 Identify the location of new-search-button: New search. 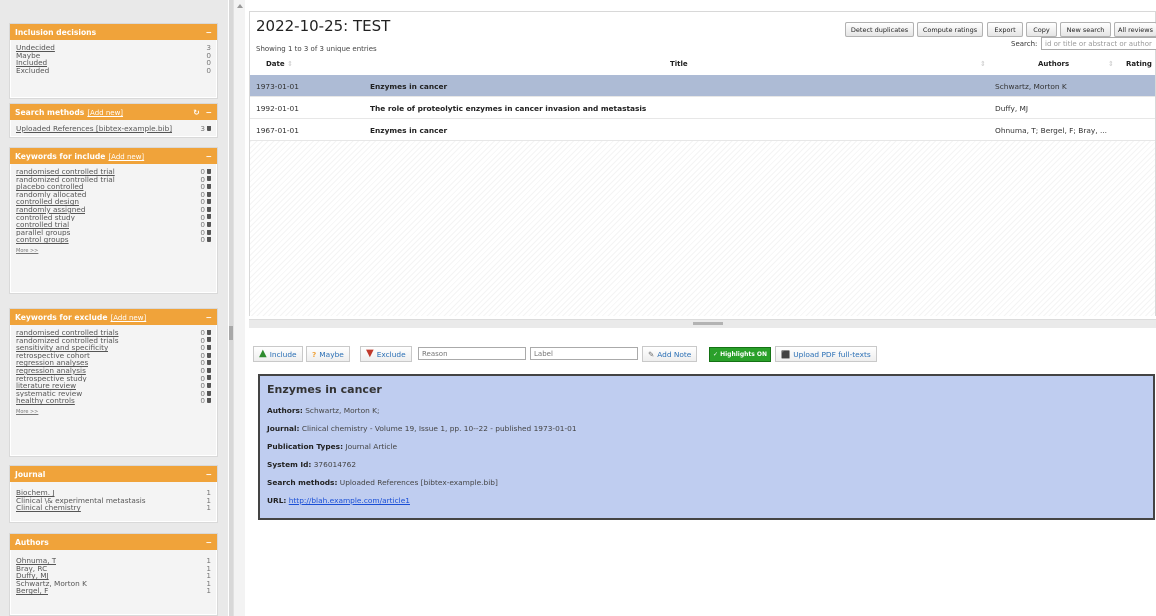
(1085, 29).